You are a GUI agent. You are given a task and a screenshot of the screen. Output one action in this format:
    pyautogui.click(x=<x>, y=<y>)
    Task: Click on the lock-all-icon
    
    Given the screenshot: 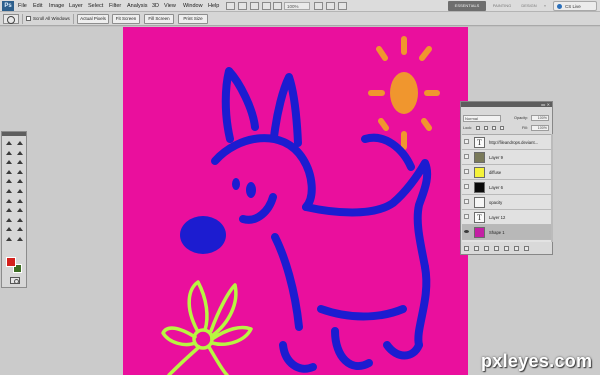 What is the action you would take?
    pyautogui.click(x=502, y=128)
    